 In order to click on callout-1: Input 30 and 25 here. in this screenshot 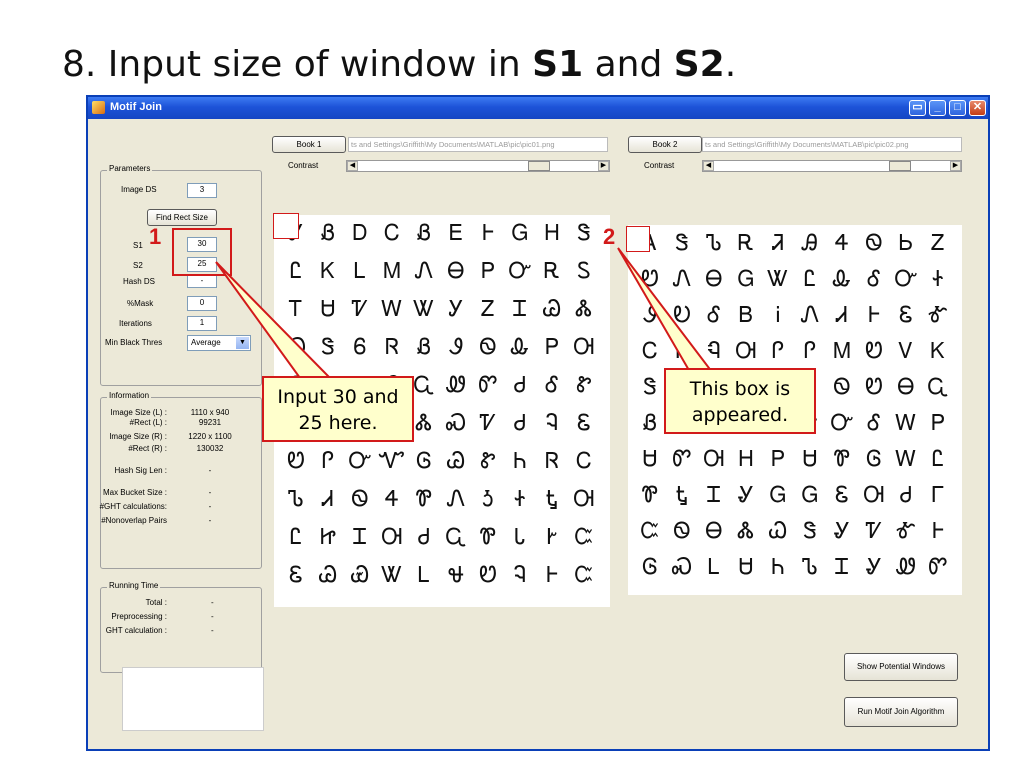, I will do `click(338, 409)`.